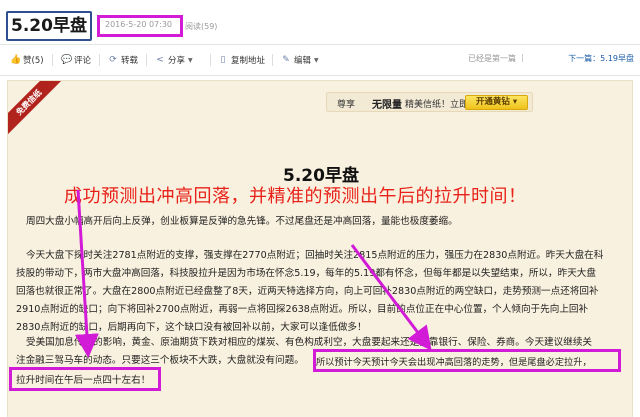 Image resolution: width=640 pixels, height=417 pixels. I want to click on comment-icon: 💬, so click(67, 60).